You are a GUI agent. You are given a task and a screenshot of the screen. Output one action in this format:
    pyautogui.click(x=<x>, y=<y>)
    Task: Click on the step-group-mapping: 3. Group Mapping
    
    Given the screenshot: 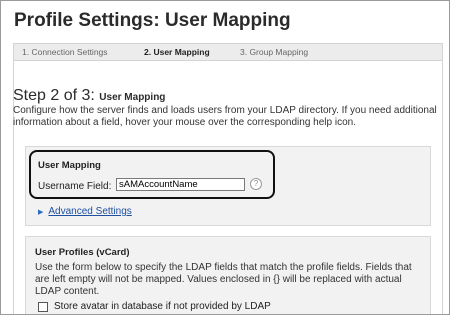 What is the action you would take?
    pyautogui.click(x=270, y=52)
    